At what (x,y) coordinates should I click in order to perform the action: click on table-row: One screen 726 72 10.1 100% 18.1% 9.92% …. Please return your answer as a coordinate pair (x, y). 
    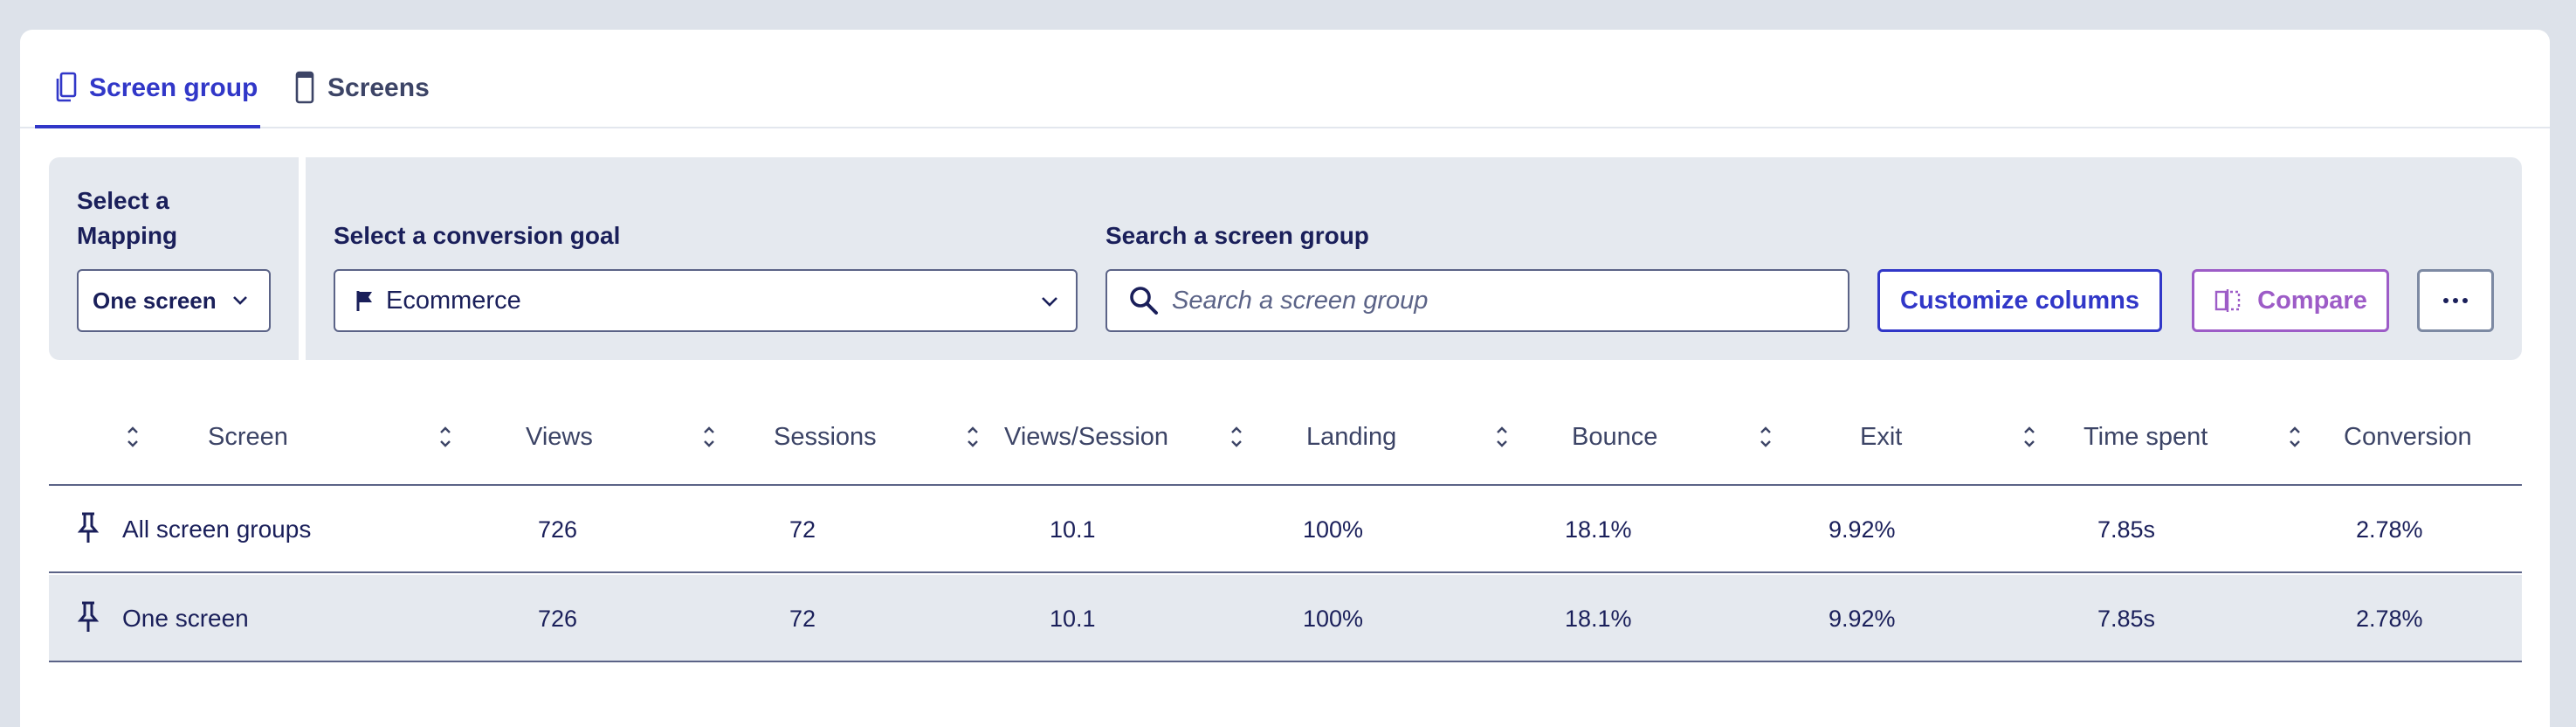
    Looking at the image, I should click on (1285, 618).